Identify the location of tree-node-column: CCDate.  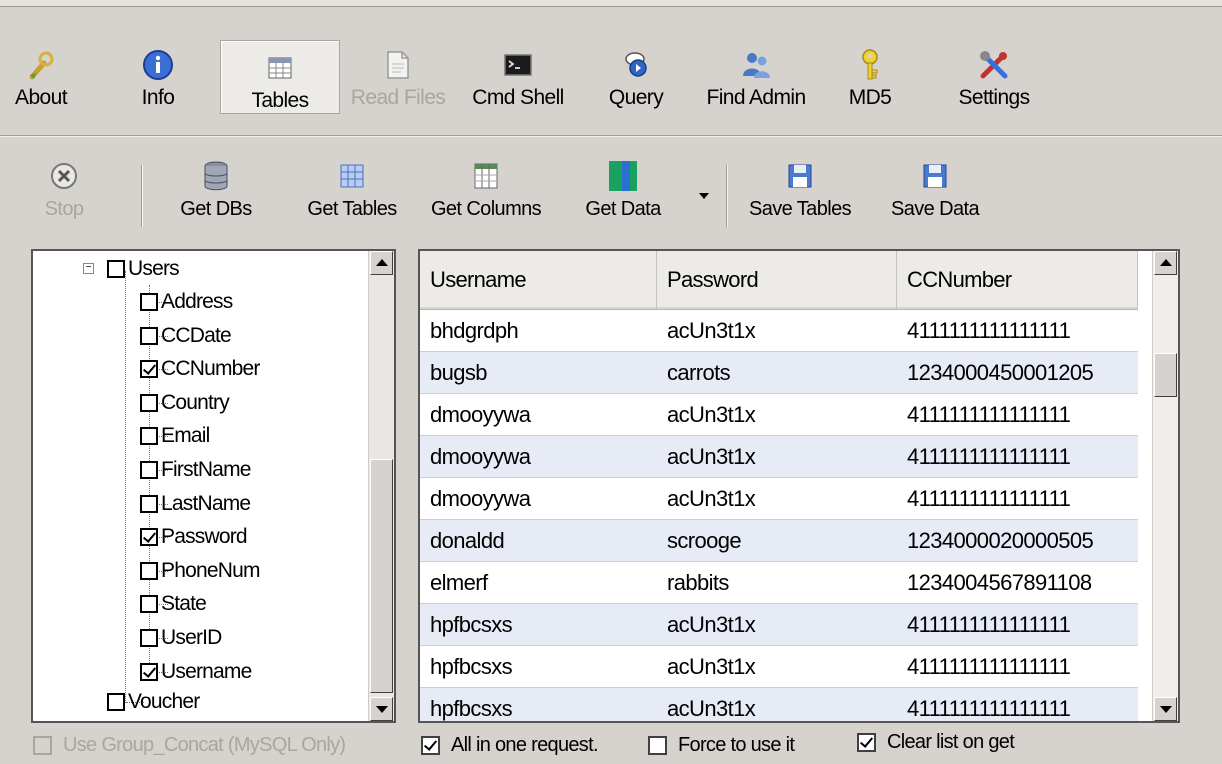
(186, 336).